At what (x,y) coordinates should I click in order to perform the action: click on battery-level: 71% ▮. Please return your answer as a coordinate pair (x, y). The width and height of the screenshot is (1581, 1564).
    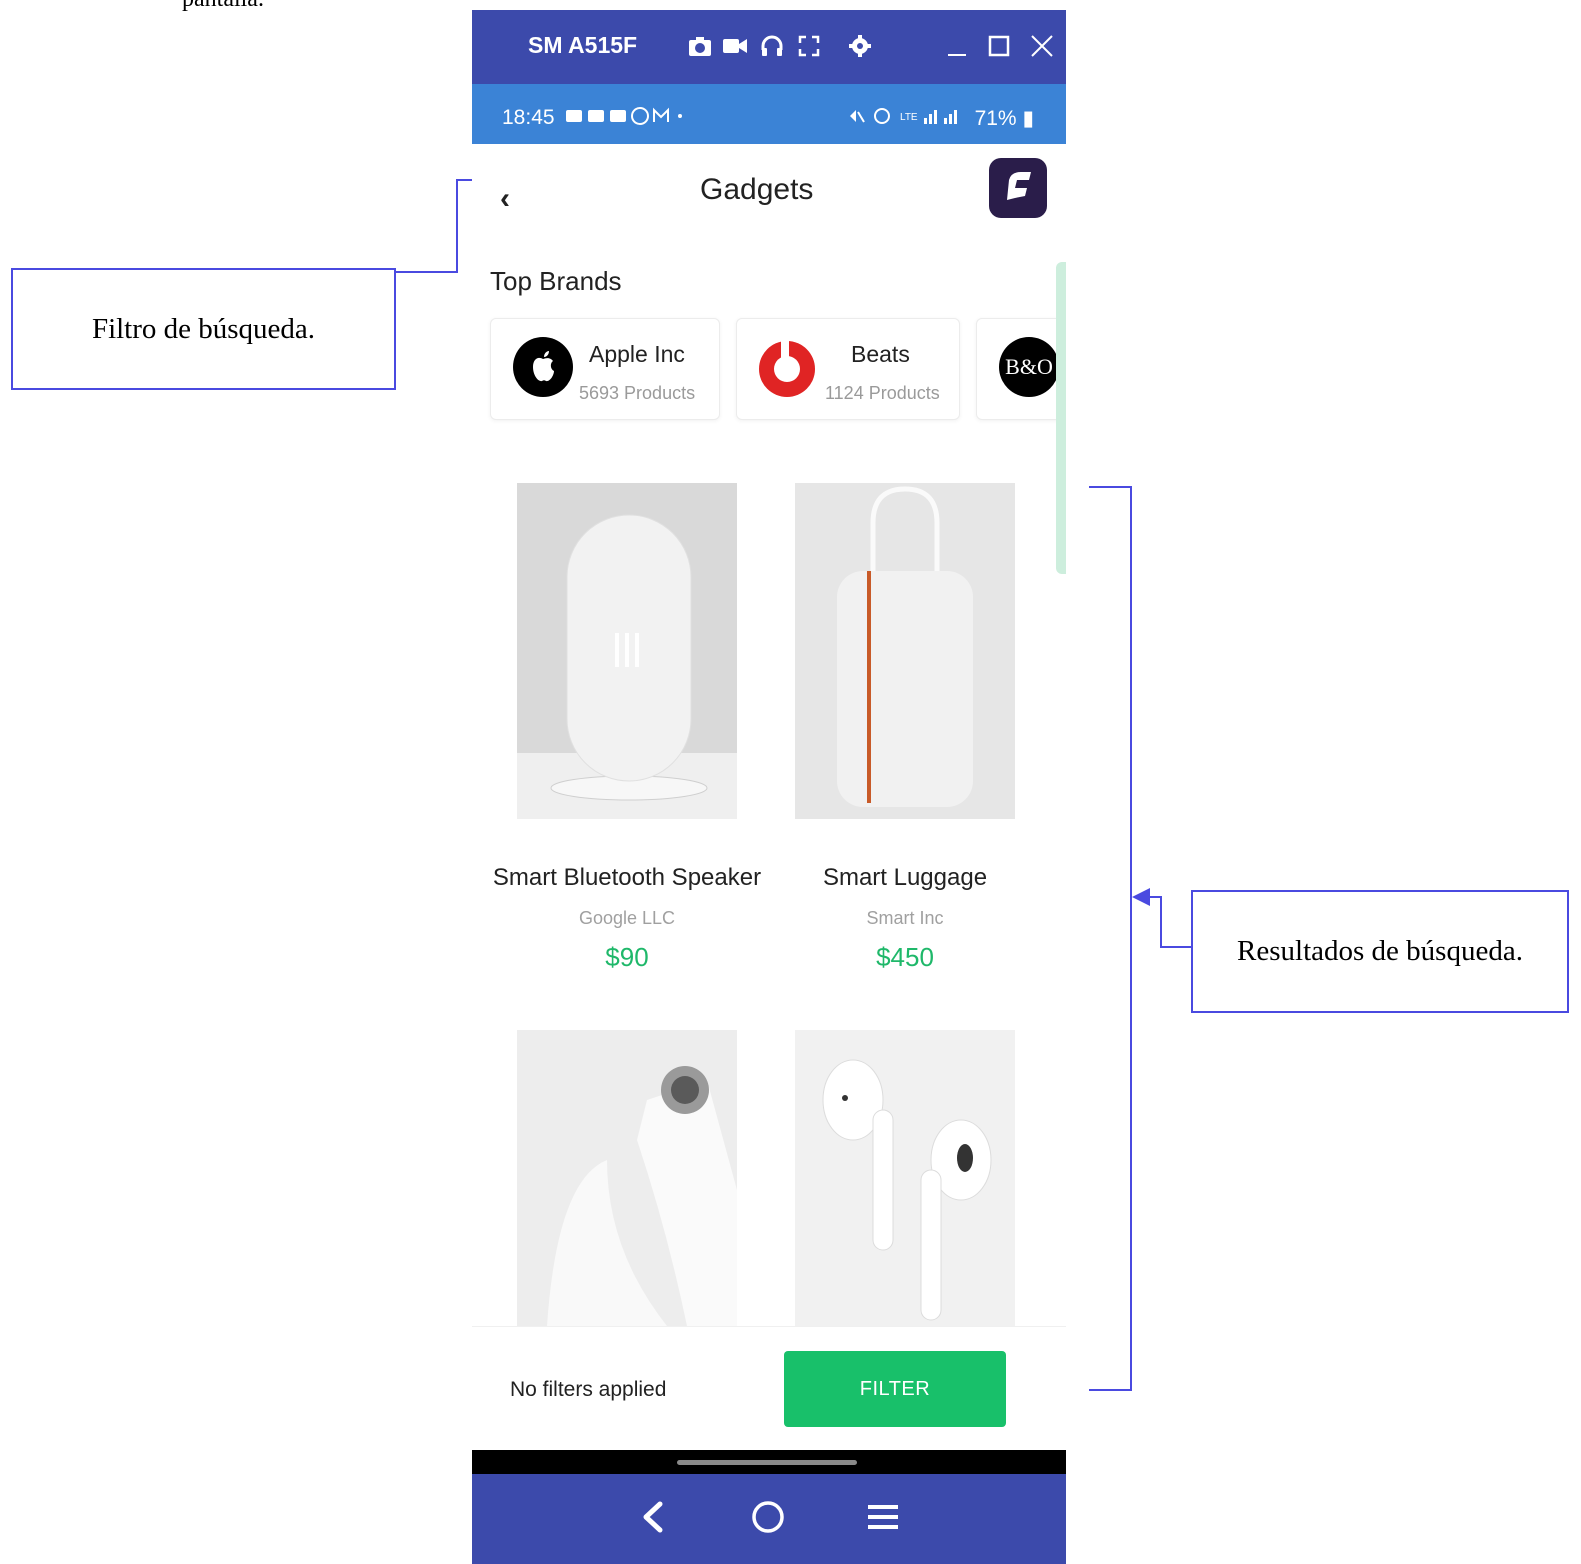
    Looking at the image, I should click on (1004, 118).